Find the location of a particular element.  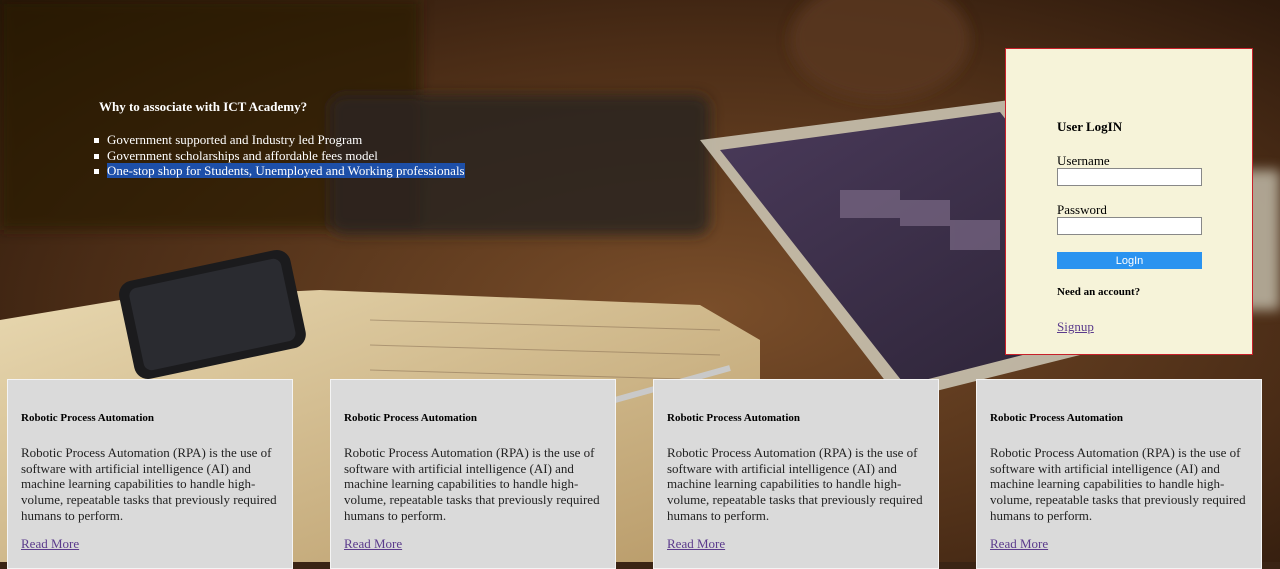

username-label: Username is located at coordinates (1083, 160).